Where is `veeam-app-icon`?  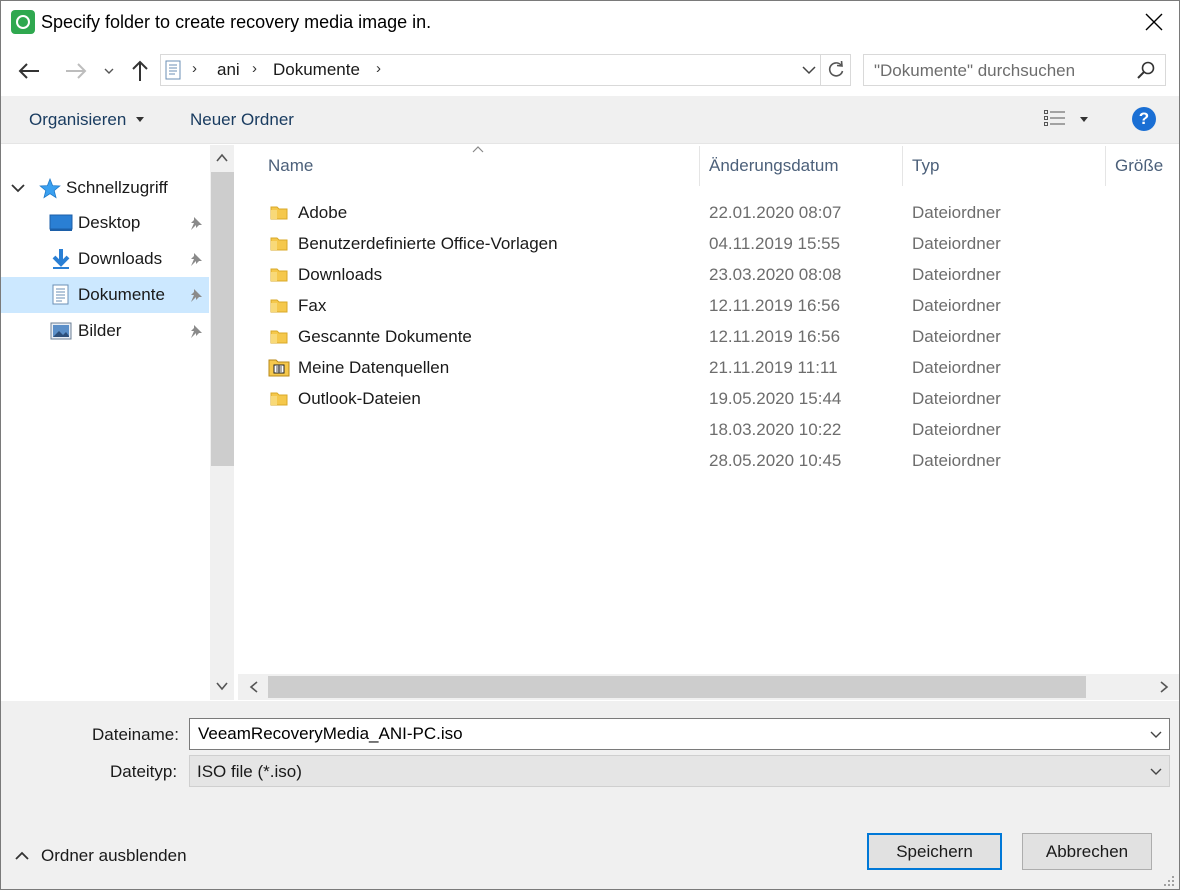
veeam-app-icon is located at coordinates (23, 22).